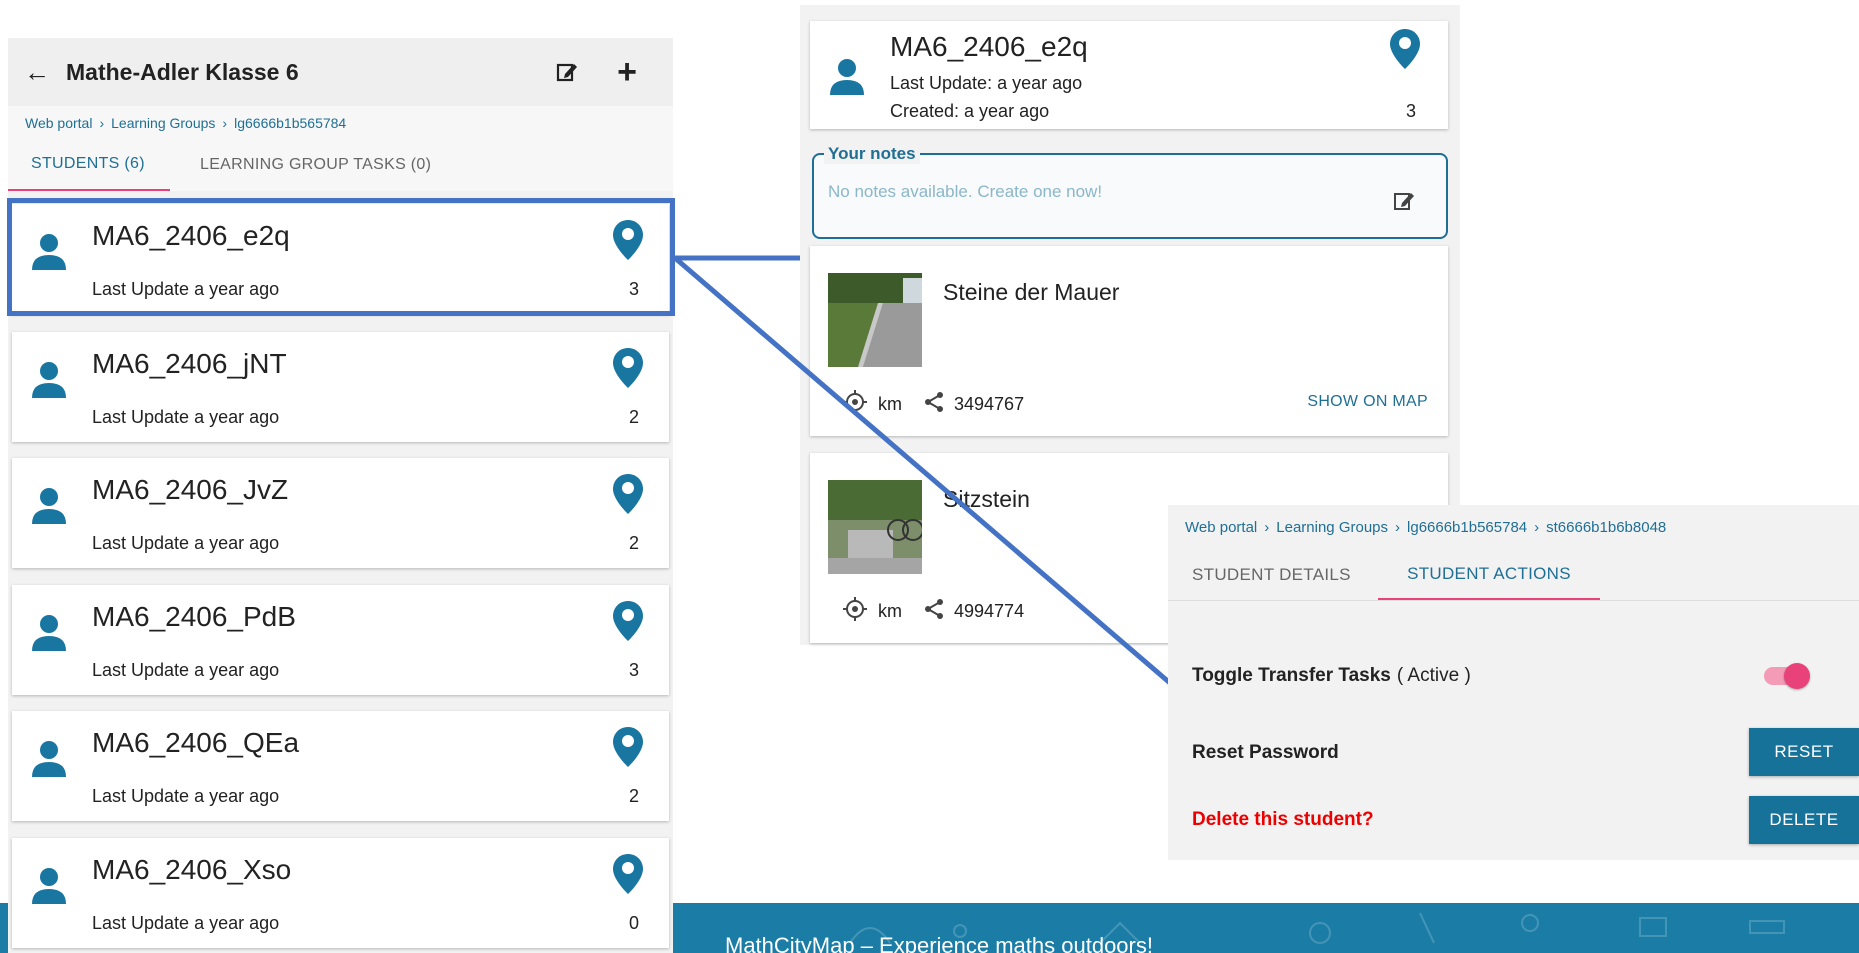 Image resolution: width=1859 pixels, height=953 pixels. I want to click on tab-bar: STUDENTS (6) LEARNING GROUP TASKS (0), so click(340, 165).